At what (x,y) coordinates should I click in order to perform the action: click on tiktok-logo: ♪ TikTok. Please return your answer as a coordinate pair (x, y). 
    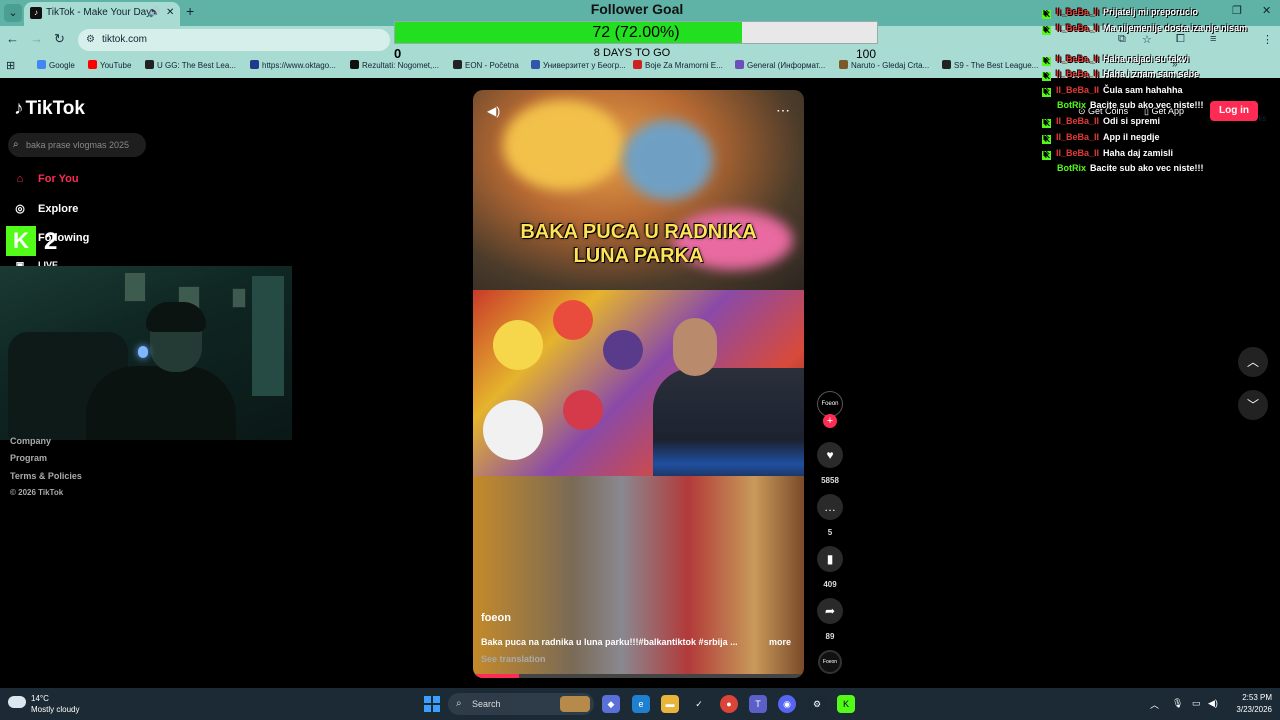
    Looking at the image, I should click on (49, 109).